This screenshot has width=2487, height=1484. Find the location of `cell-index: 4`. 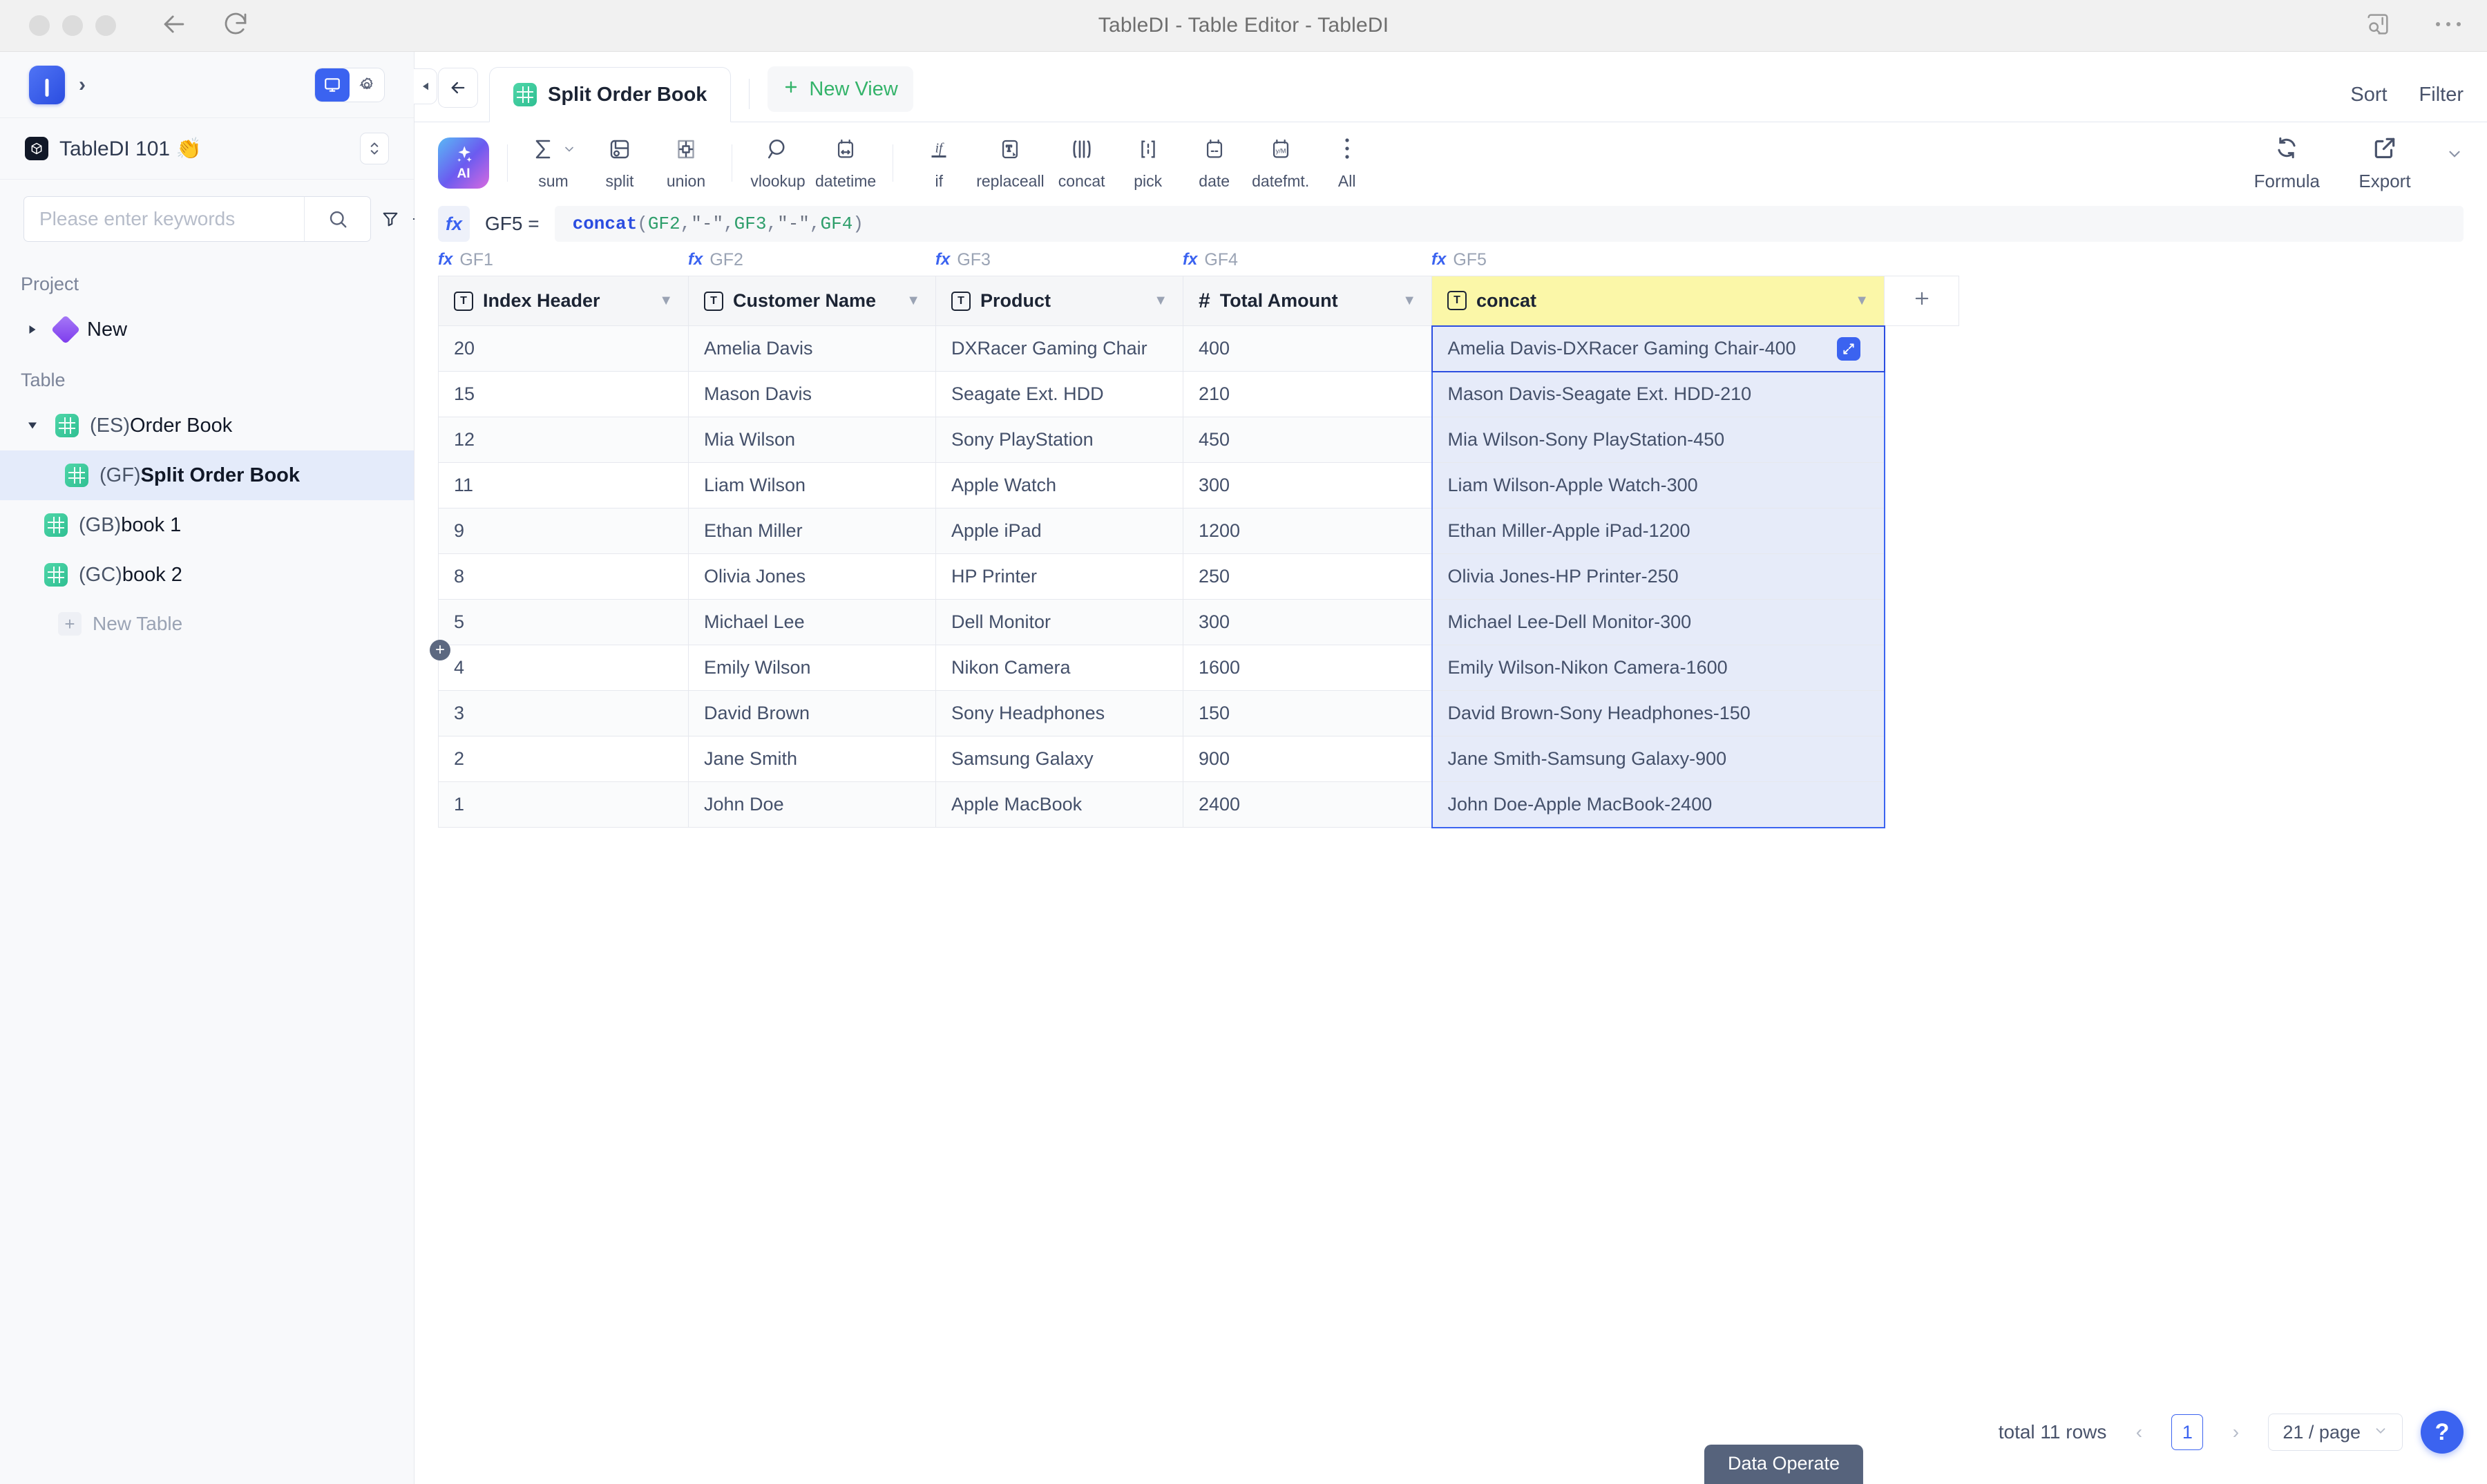

cell-index: 4 is located at coordinates (563, 668).